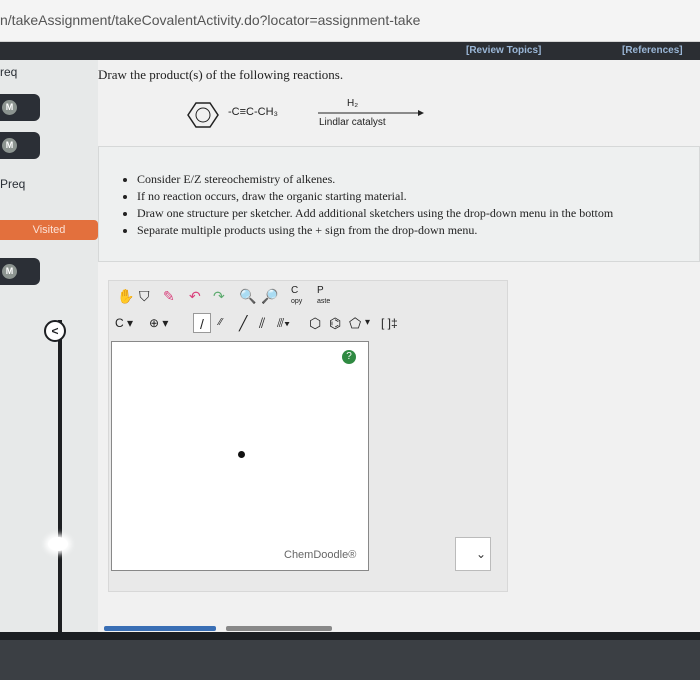 This screenshot has height=680, width=700. I want to click on triple-bond-icon: ⫻▾, so click(283, 323).